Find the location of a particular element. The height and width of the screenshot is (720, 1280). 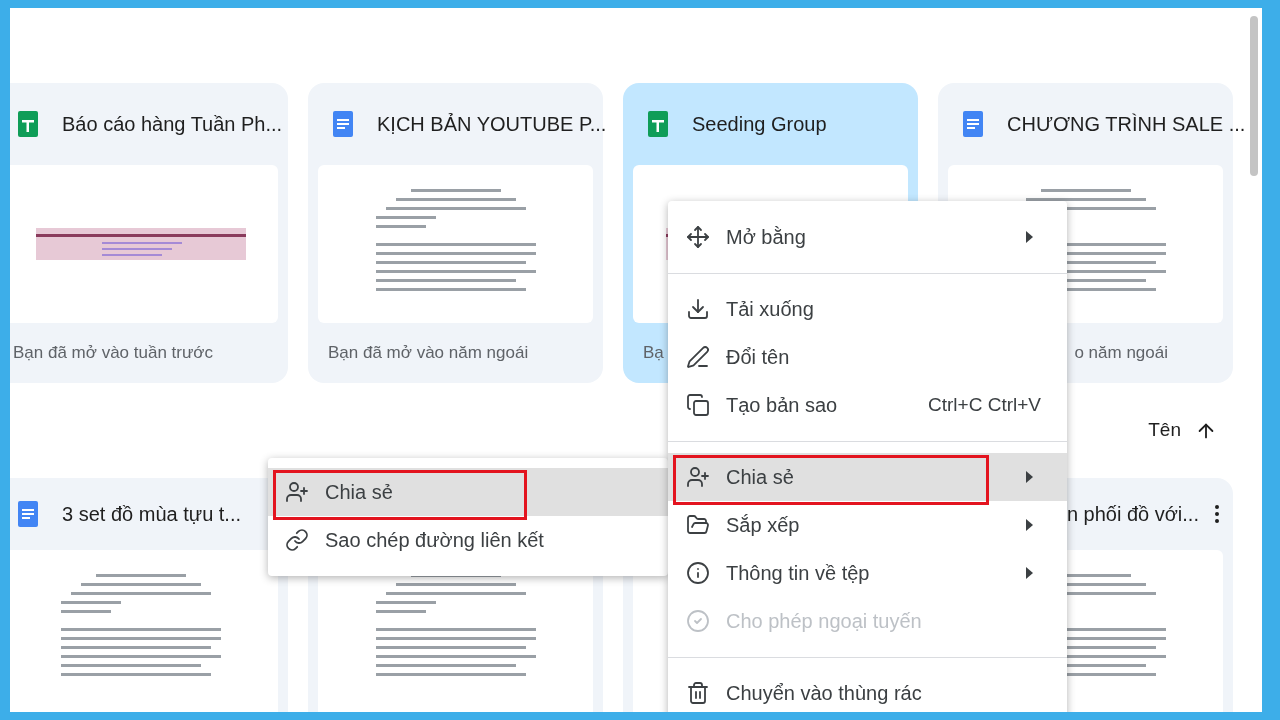

download-icon is located at coordinates (698, 309).